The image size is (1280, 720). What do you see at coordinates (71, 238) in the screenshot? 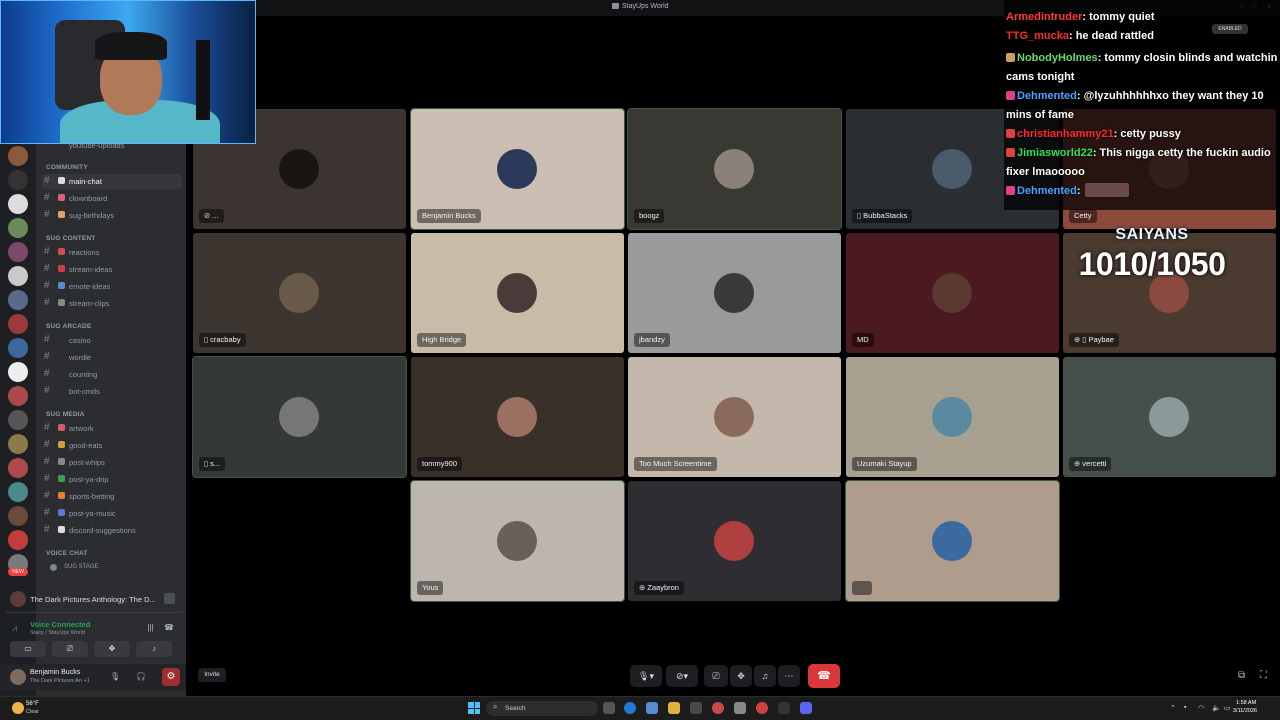
I see `category-sug-content: SUG CONTENT` at bounding box center [71, 238].